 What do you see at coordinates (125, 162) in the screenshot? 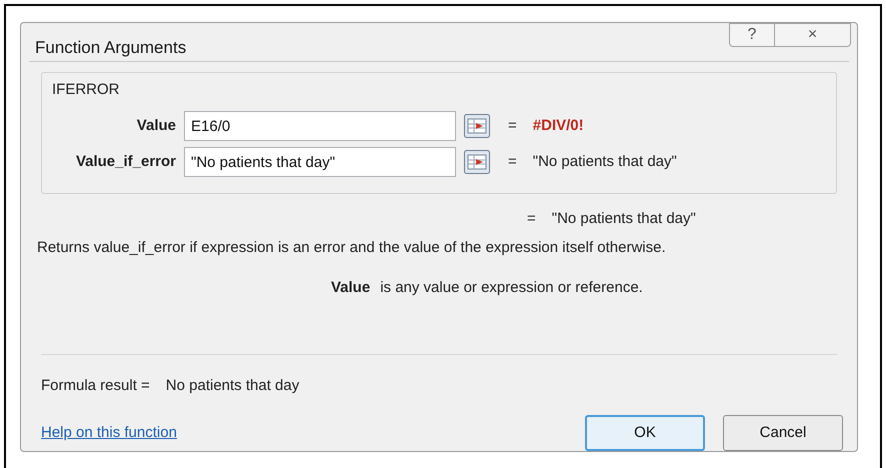
I see `argument-label: Value_if_error` at bounding box center [125, 162].